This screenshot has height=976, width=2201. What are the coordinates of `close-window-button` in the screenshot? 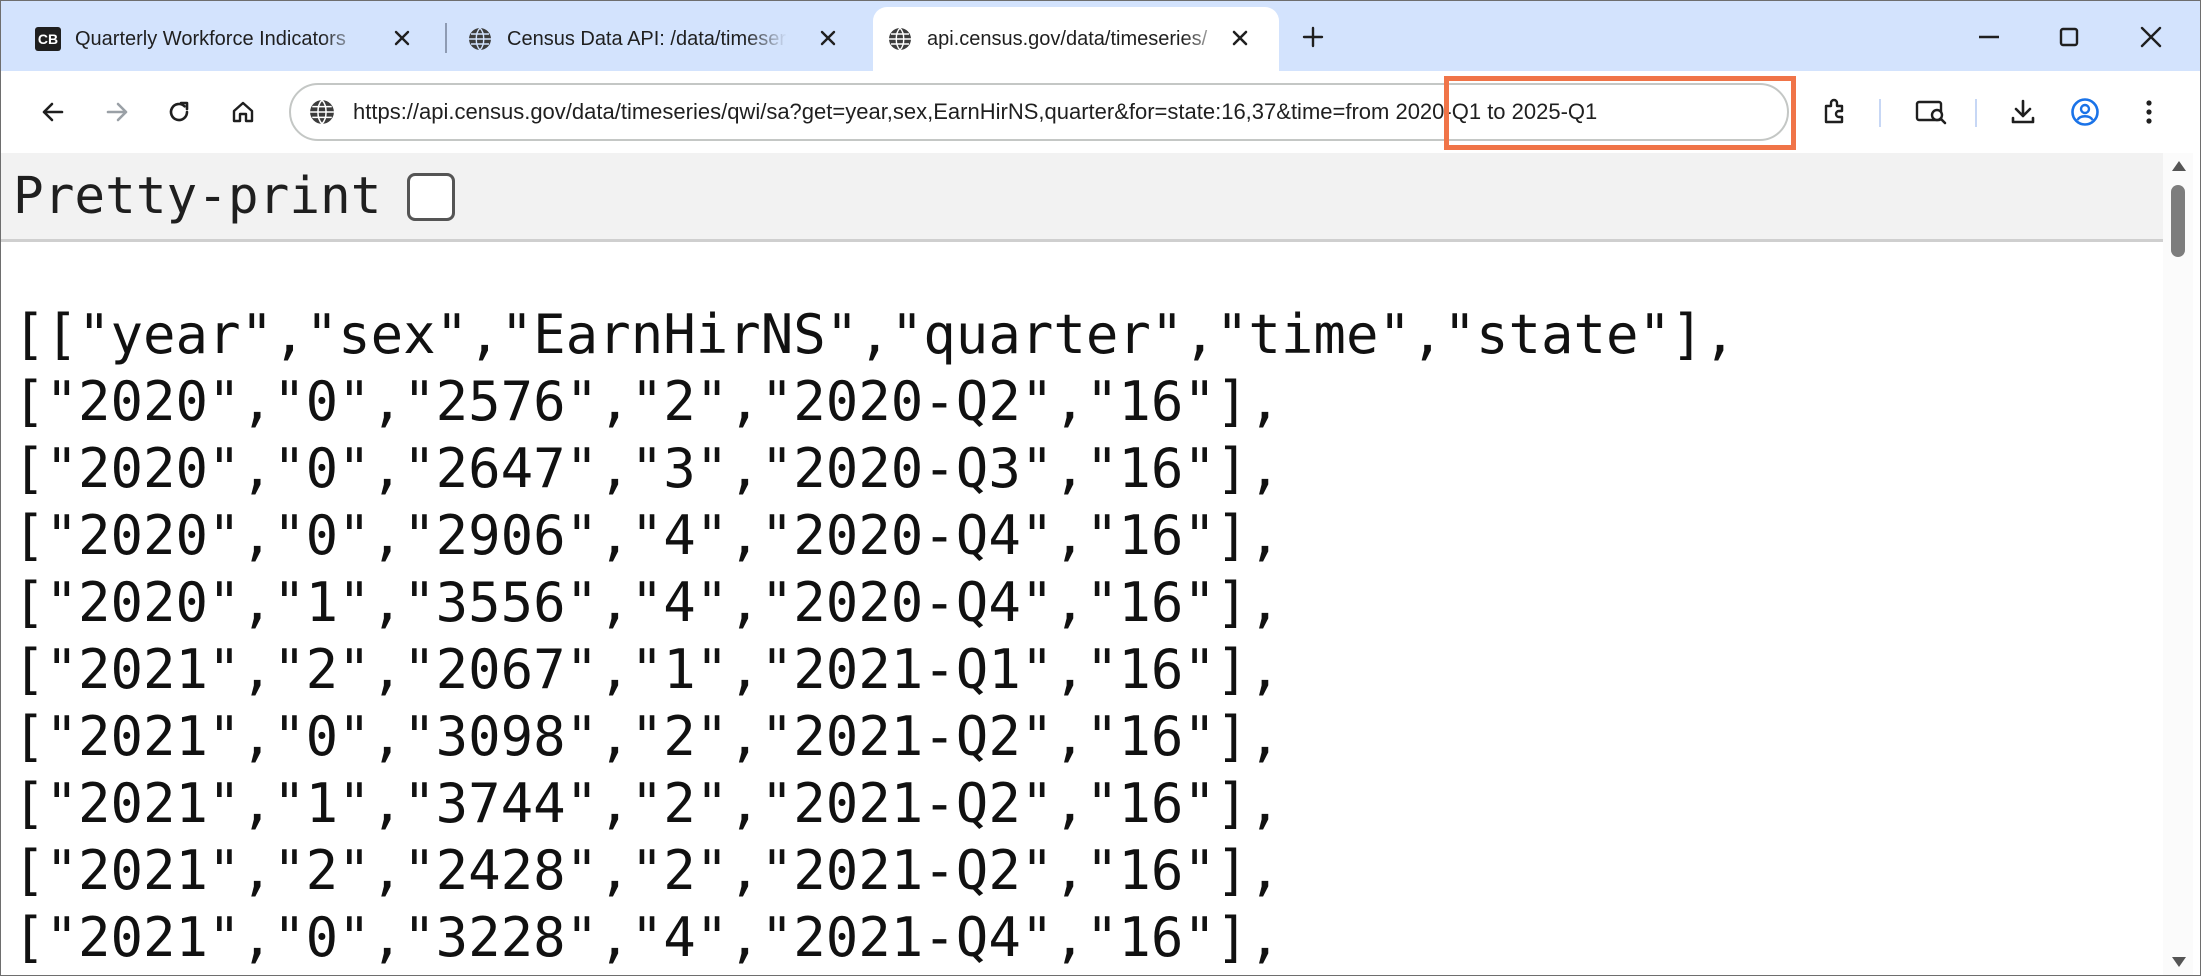 It's located at (2151, 37).